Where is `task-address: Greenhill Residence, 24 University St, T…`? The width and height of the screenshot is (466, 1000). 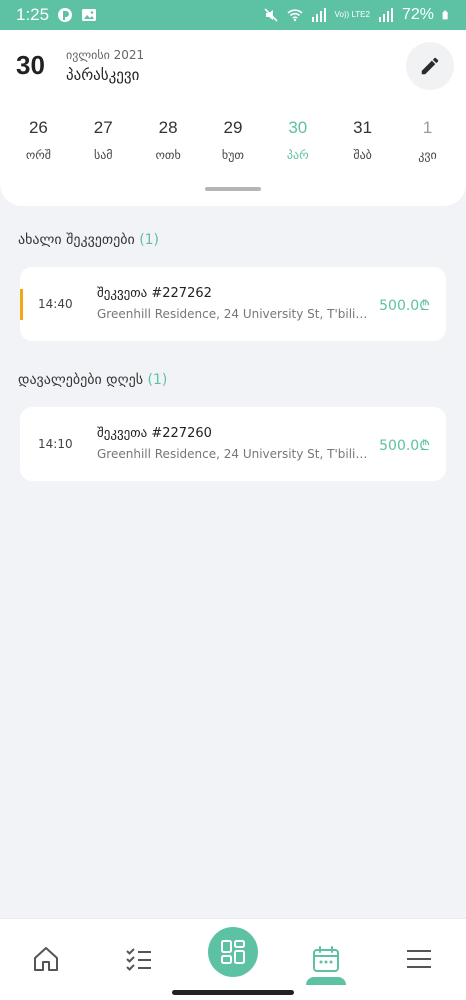
task-address: Greenhill Residence, 24 University St, T… is located at coordinates (235, 454).